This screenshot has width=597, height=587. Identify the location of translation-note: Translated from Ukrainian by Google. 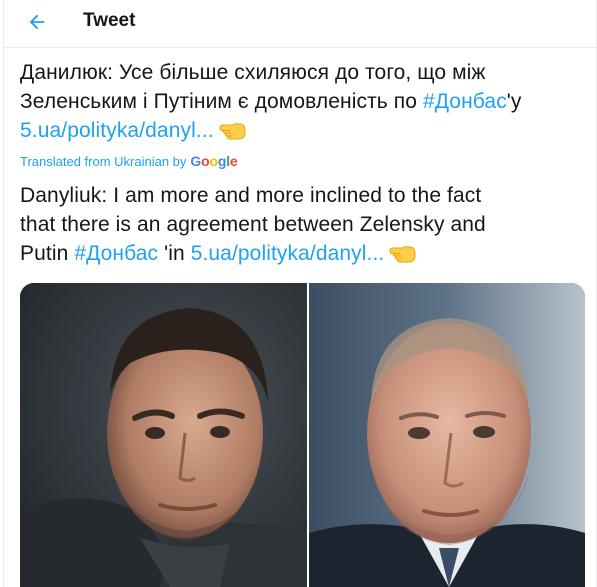
(129, 161).